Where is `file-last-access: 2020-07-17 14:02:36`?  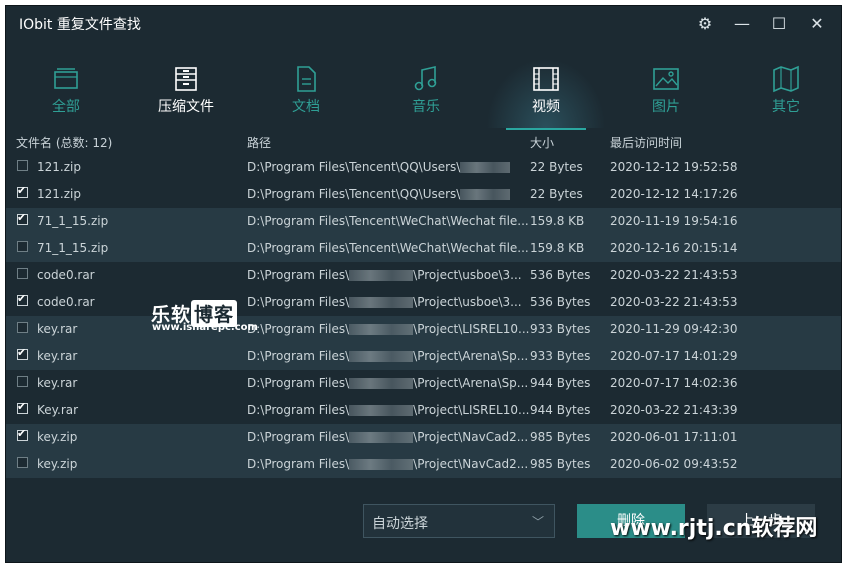
file-last-access: 2020-07-17 14:02:36 is located at coordinates (674, 383).